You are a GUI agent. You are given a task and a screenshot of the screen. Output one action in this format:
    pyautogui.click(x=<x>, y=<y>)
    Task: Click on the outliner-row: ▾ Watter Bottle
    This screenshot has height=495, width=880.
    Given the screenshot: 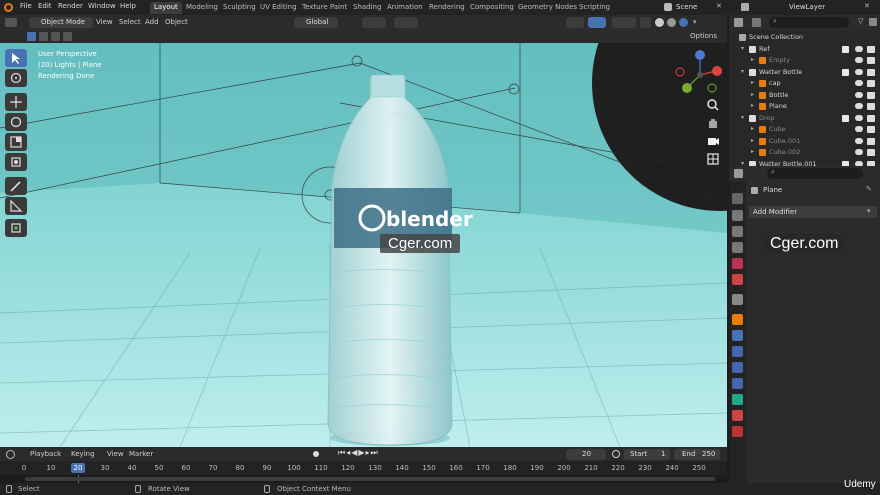 What is the action you would take?
    pyautogui.click(x=804, y=72)
    